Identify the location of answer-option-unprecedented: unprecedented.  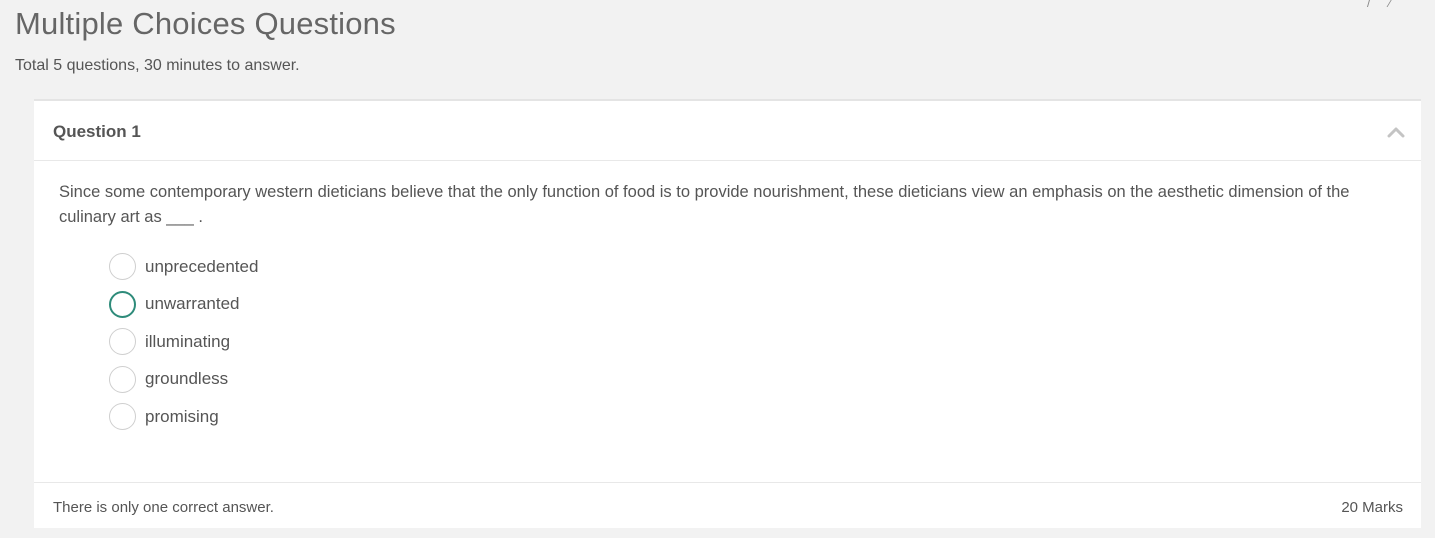
(183, 267).